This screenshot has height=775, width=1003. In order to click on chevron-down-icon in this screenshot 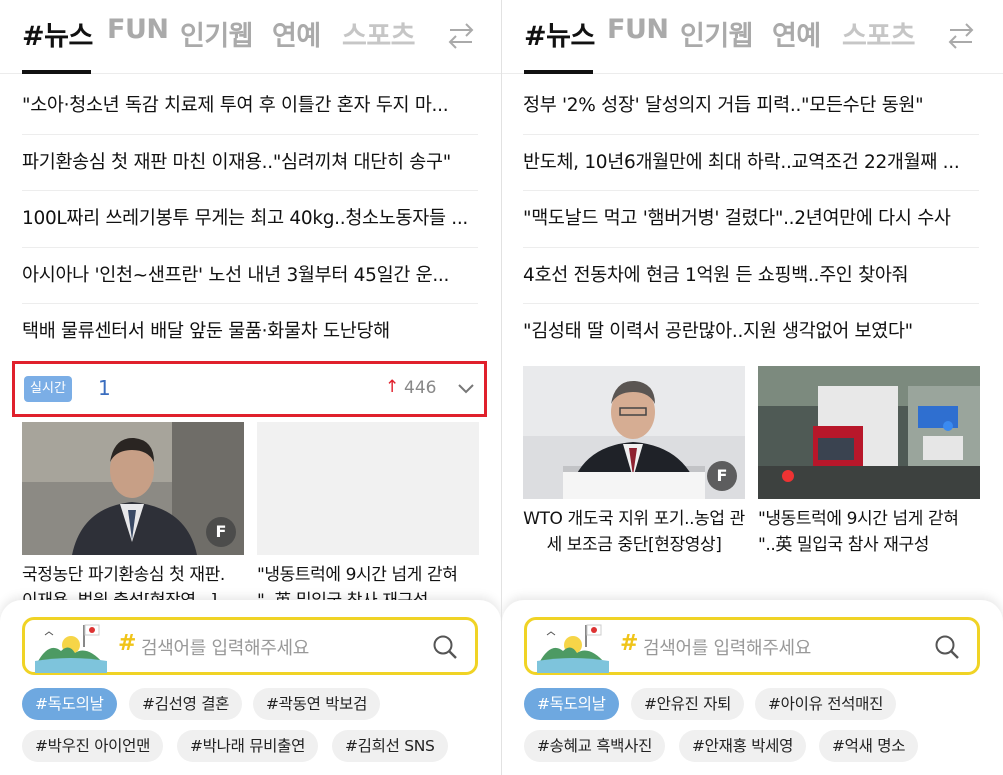, I will do `click(466, 388)`.